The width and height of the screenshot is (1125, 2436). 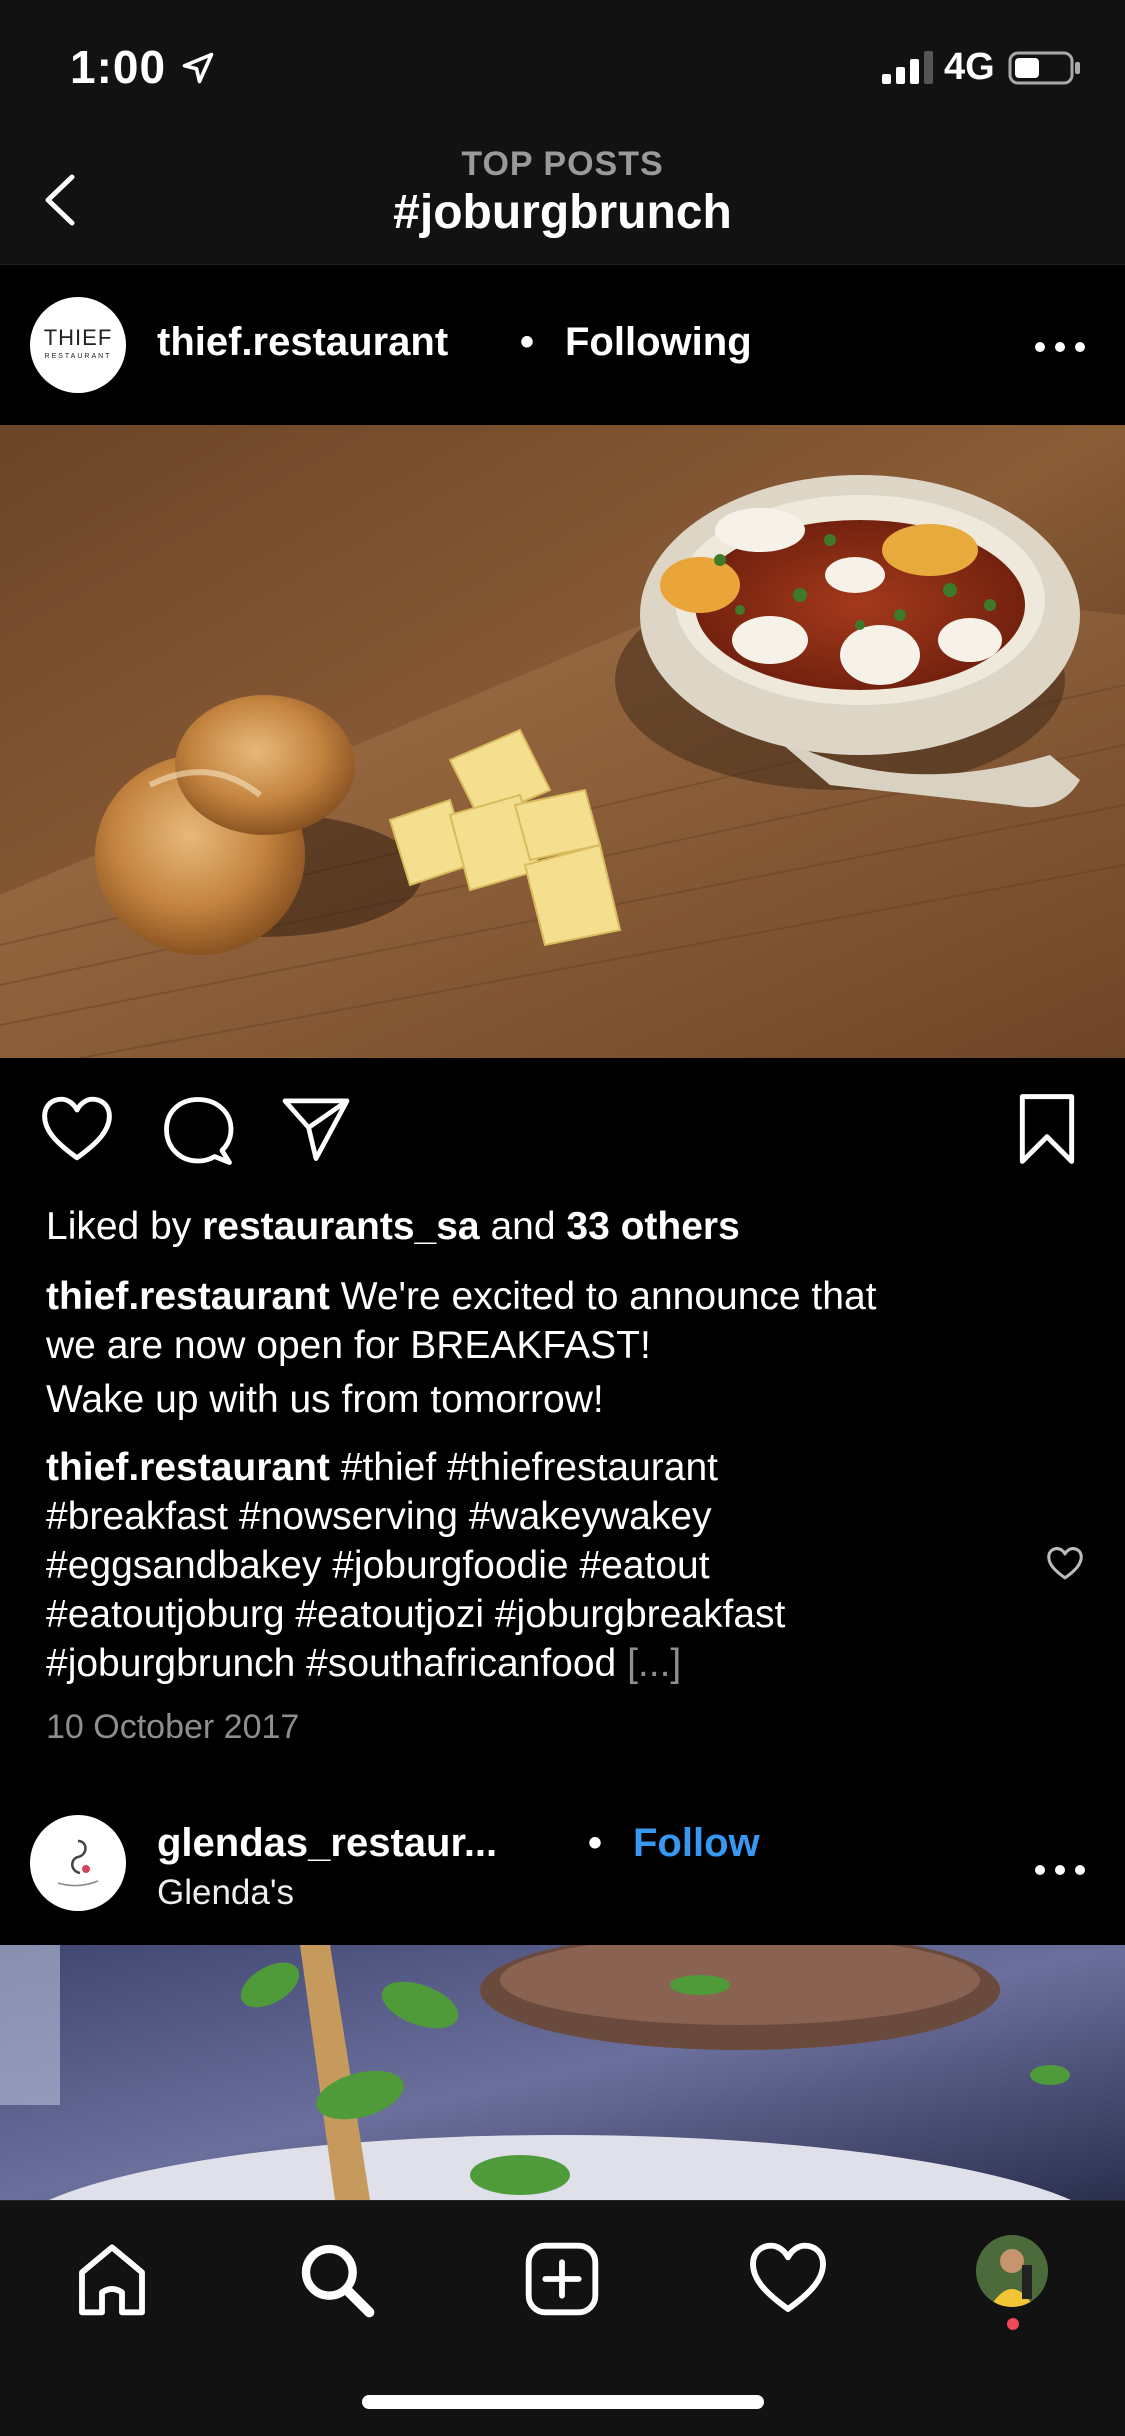 I want to click on network-type: 4G, so click(x=969, y=67).